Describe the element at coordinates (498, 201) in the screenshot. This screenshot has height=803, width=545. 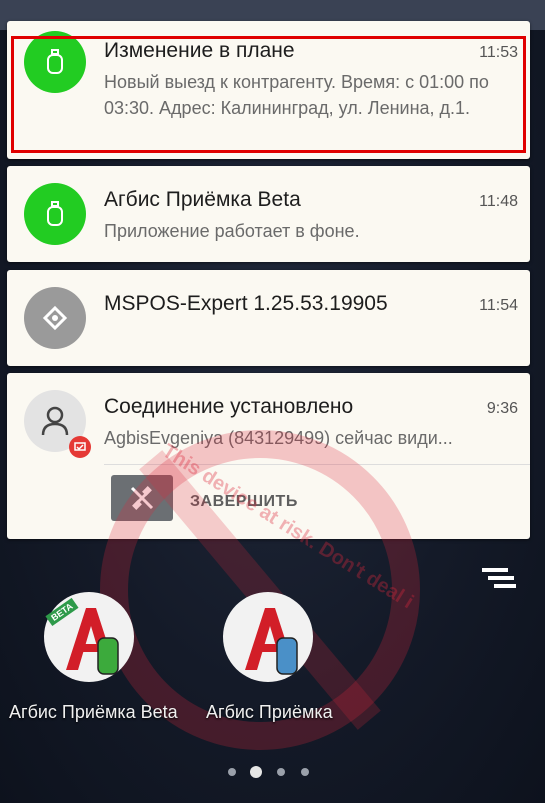
I see `notification-time: 11:48` at that location.